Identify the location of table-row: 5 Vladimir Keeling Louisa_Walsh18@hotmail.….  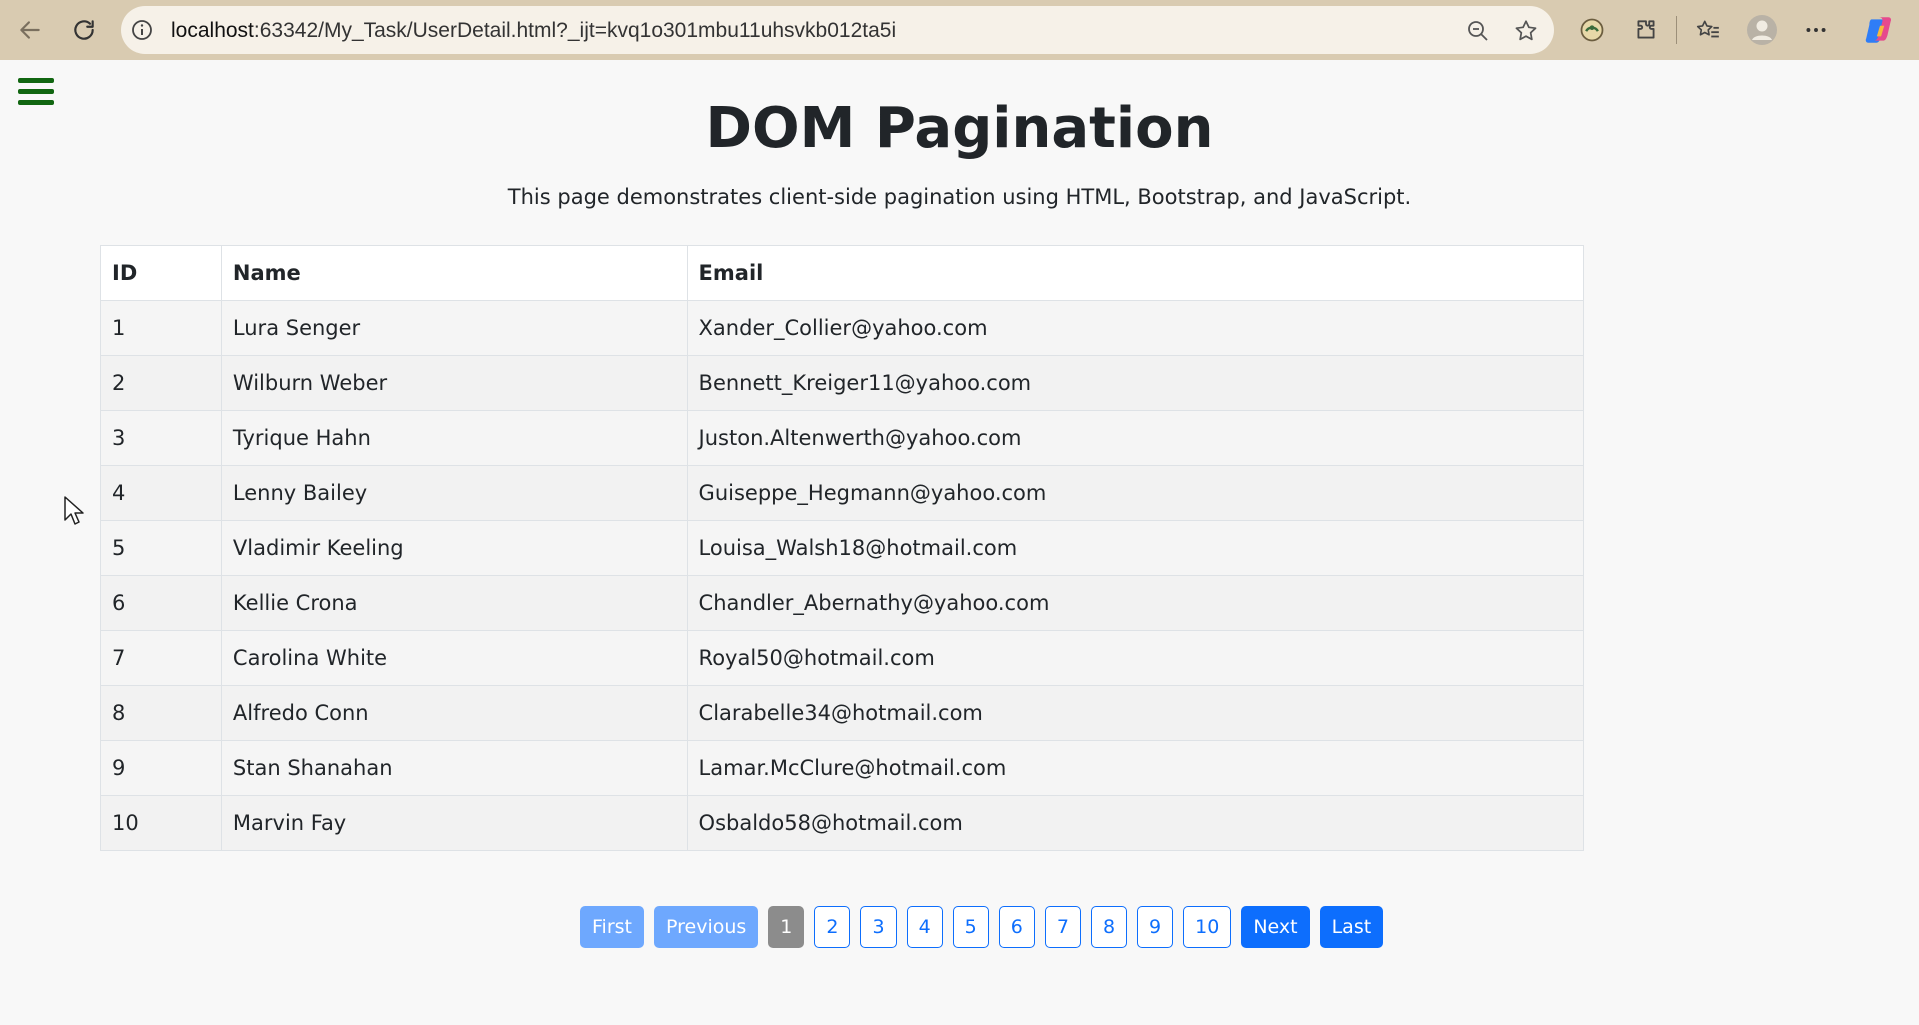
(842, 548).